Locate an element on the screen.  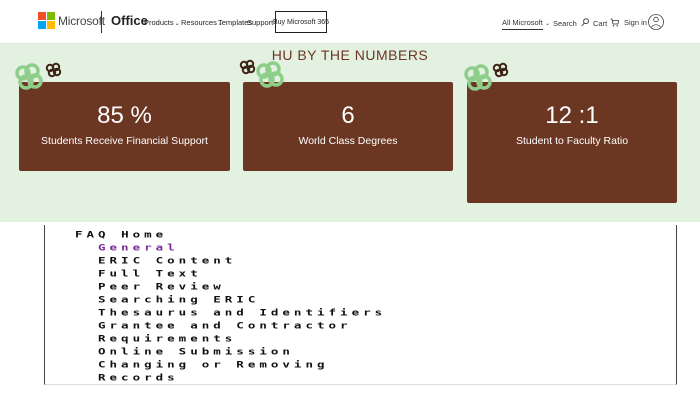
stats-heading: HU BY THE NUMBERS is located at coordinates (350, 55).